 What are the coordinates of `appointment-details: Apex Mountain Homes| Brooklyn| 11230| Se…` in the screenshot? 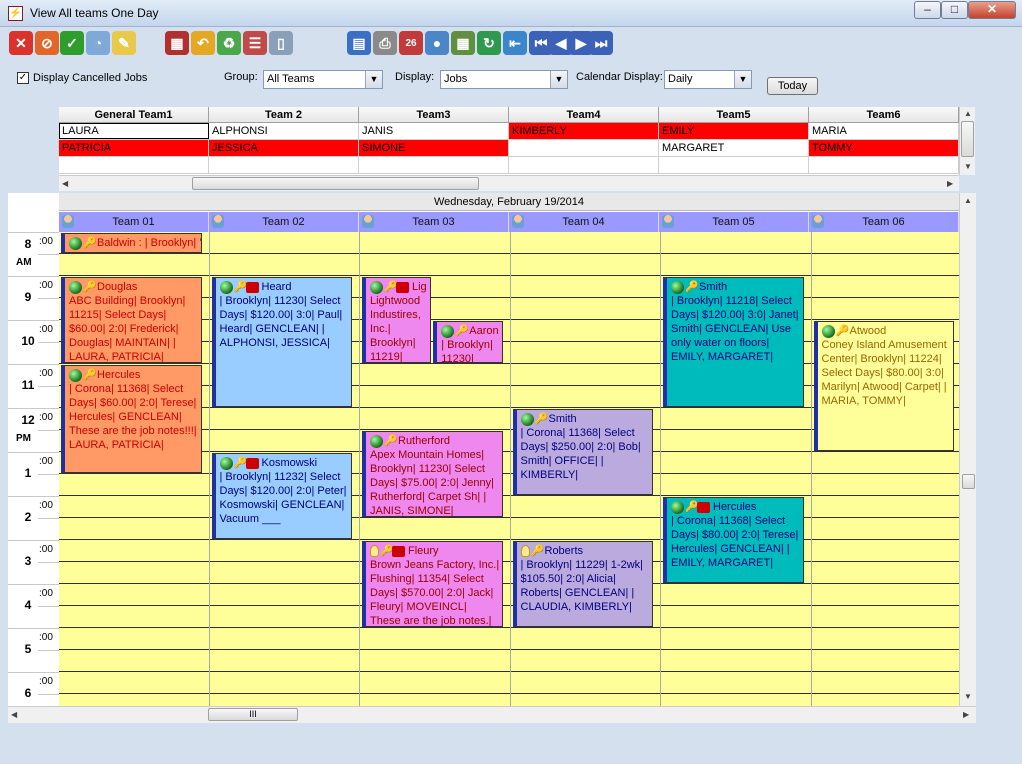 It's located at (432, 483).